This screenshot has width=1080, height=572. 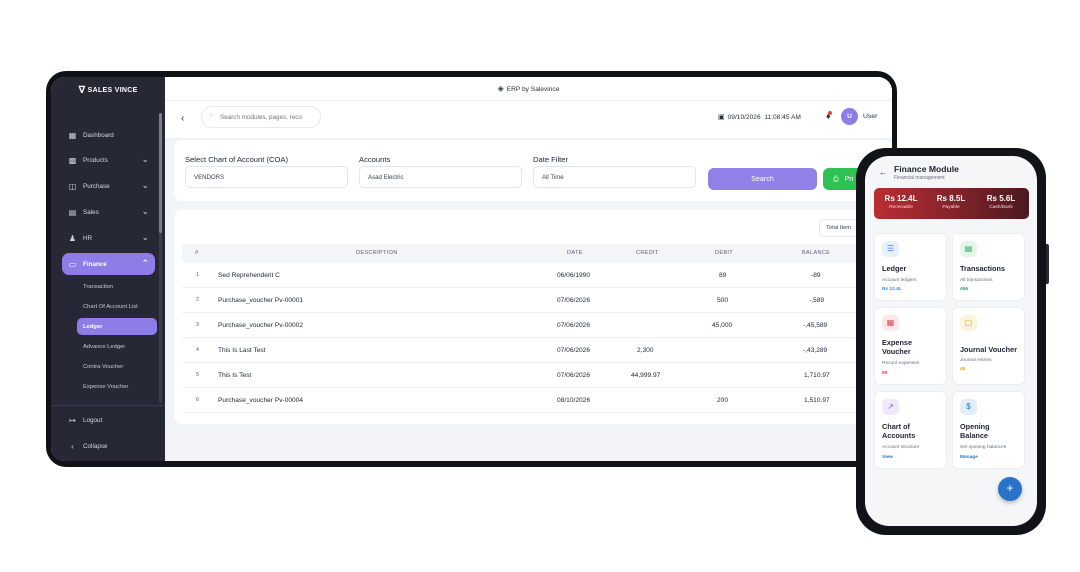 What do you see at coordinates (883, 172) in the screenshot?
I see `back-arrow-icon: ←` at bounding box center [883, 172].